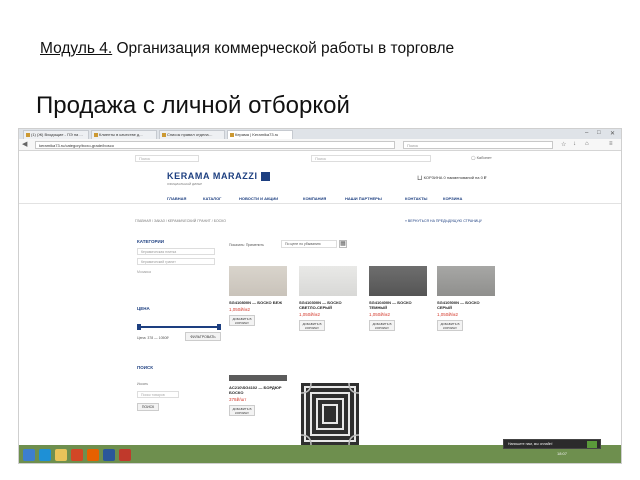 The image size is (640, 480). What do you see at coordinates (93, 455) in the screenshot?
I see `firefox-icon` at bounding box center [93, 455].